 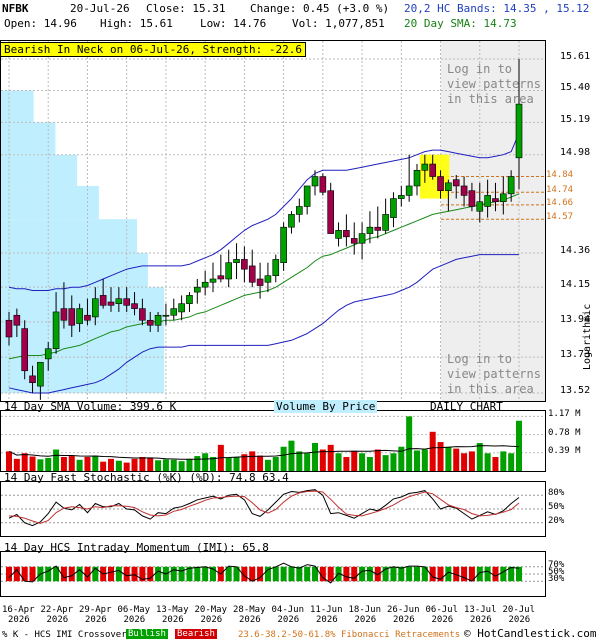 I want to click on header-close: Close: 15.31, so click(x=186, y=8).